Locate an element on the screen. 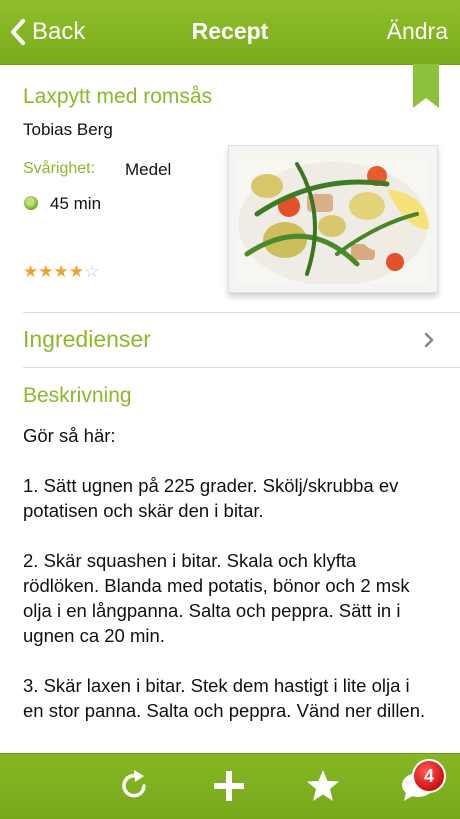 The image size is (460, 819). back-label: Back is located at coordinates (59, 31).